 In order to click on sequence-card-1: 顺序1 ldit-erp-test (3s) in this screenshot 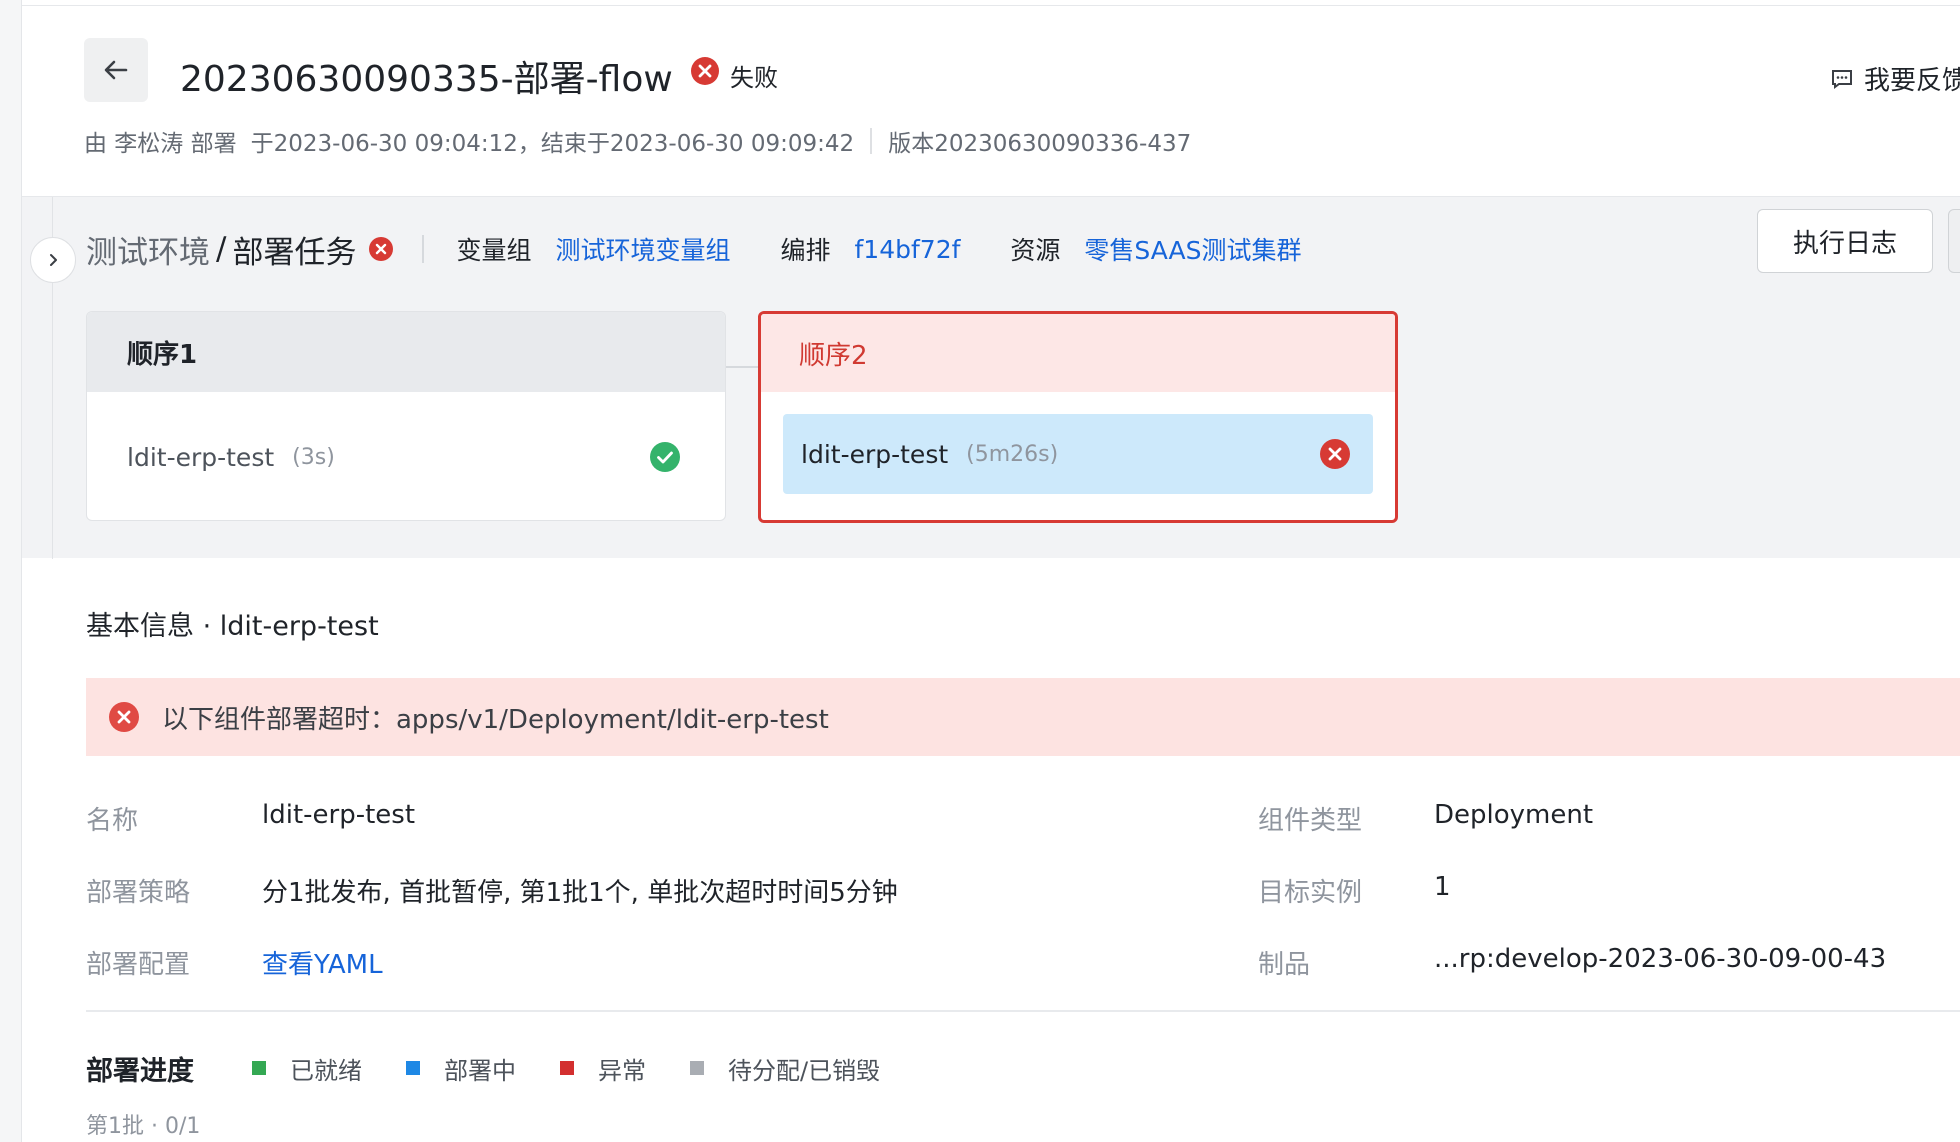, I will do `click(406, 416)`.